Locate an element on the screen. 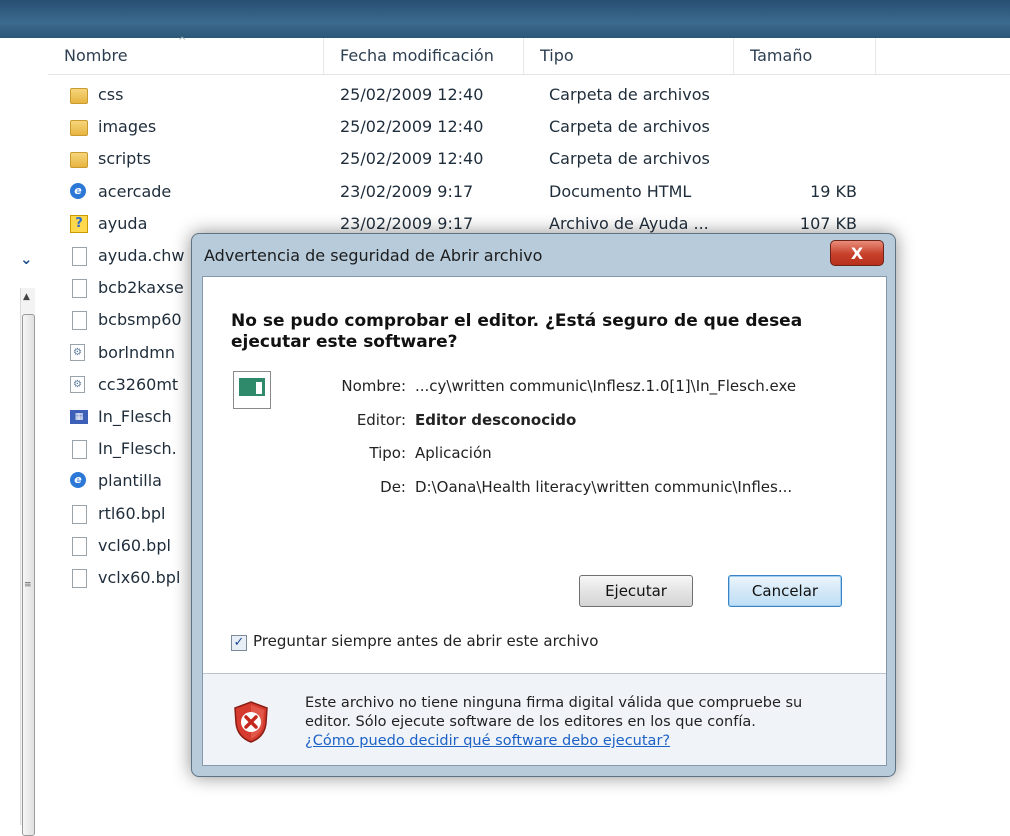  run-button: Ejecutar is located at coordinates (636, 591).